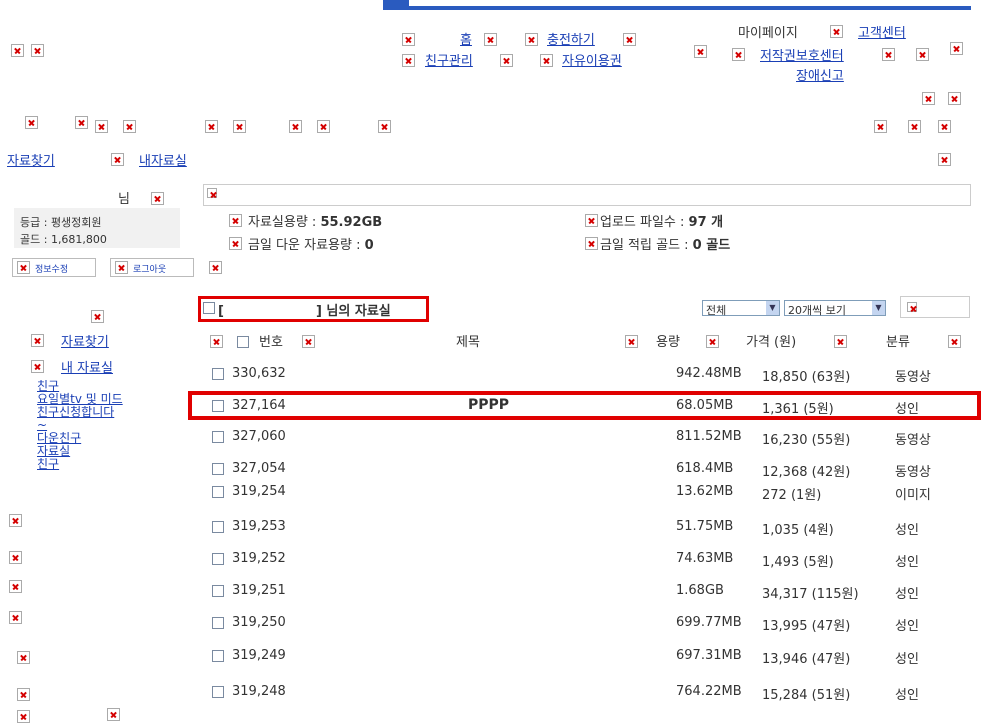 The width and height of the screenshot is (991, 725). Describe the element at coordinates (806, 472) in the screenshot. I see `row-price: 12,368 (42원)` at that location.